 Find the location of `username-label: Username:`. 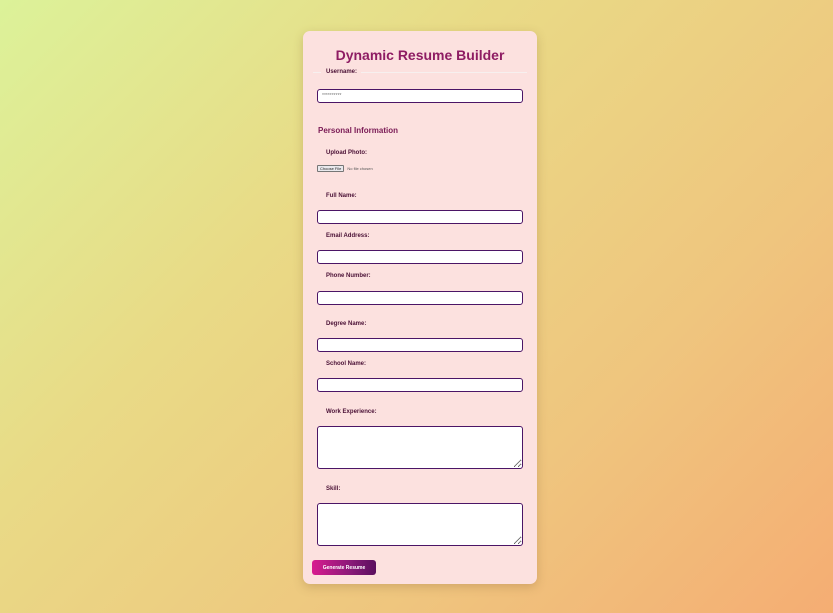

username-label: Username: is located at coordinates (342, 72).